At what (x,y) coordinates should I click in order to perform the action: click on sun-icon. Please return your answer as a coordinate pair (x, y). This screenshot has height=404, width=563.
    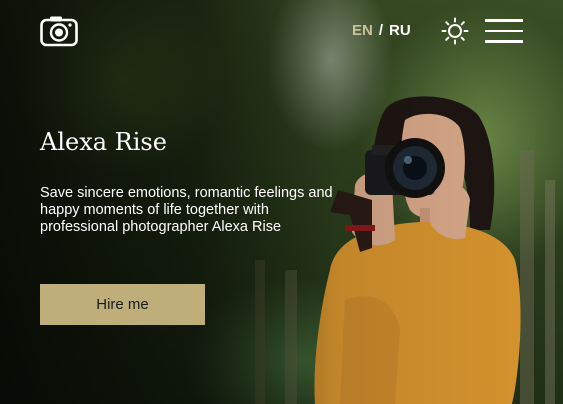
    Looking at the image, I should click on (455, 31).